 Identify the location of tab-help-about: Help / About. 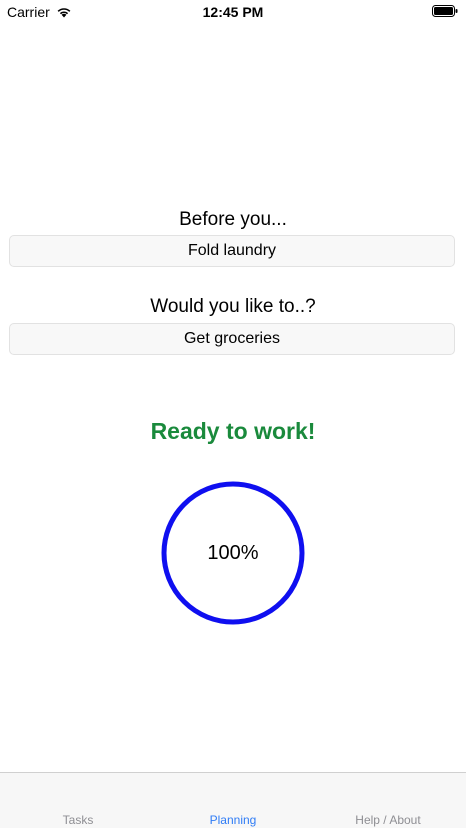
(388, 820).